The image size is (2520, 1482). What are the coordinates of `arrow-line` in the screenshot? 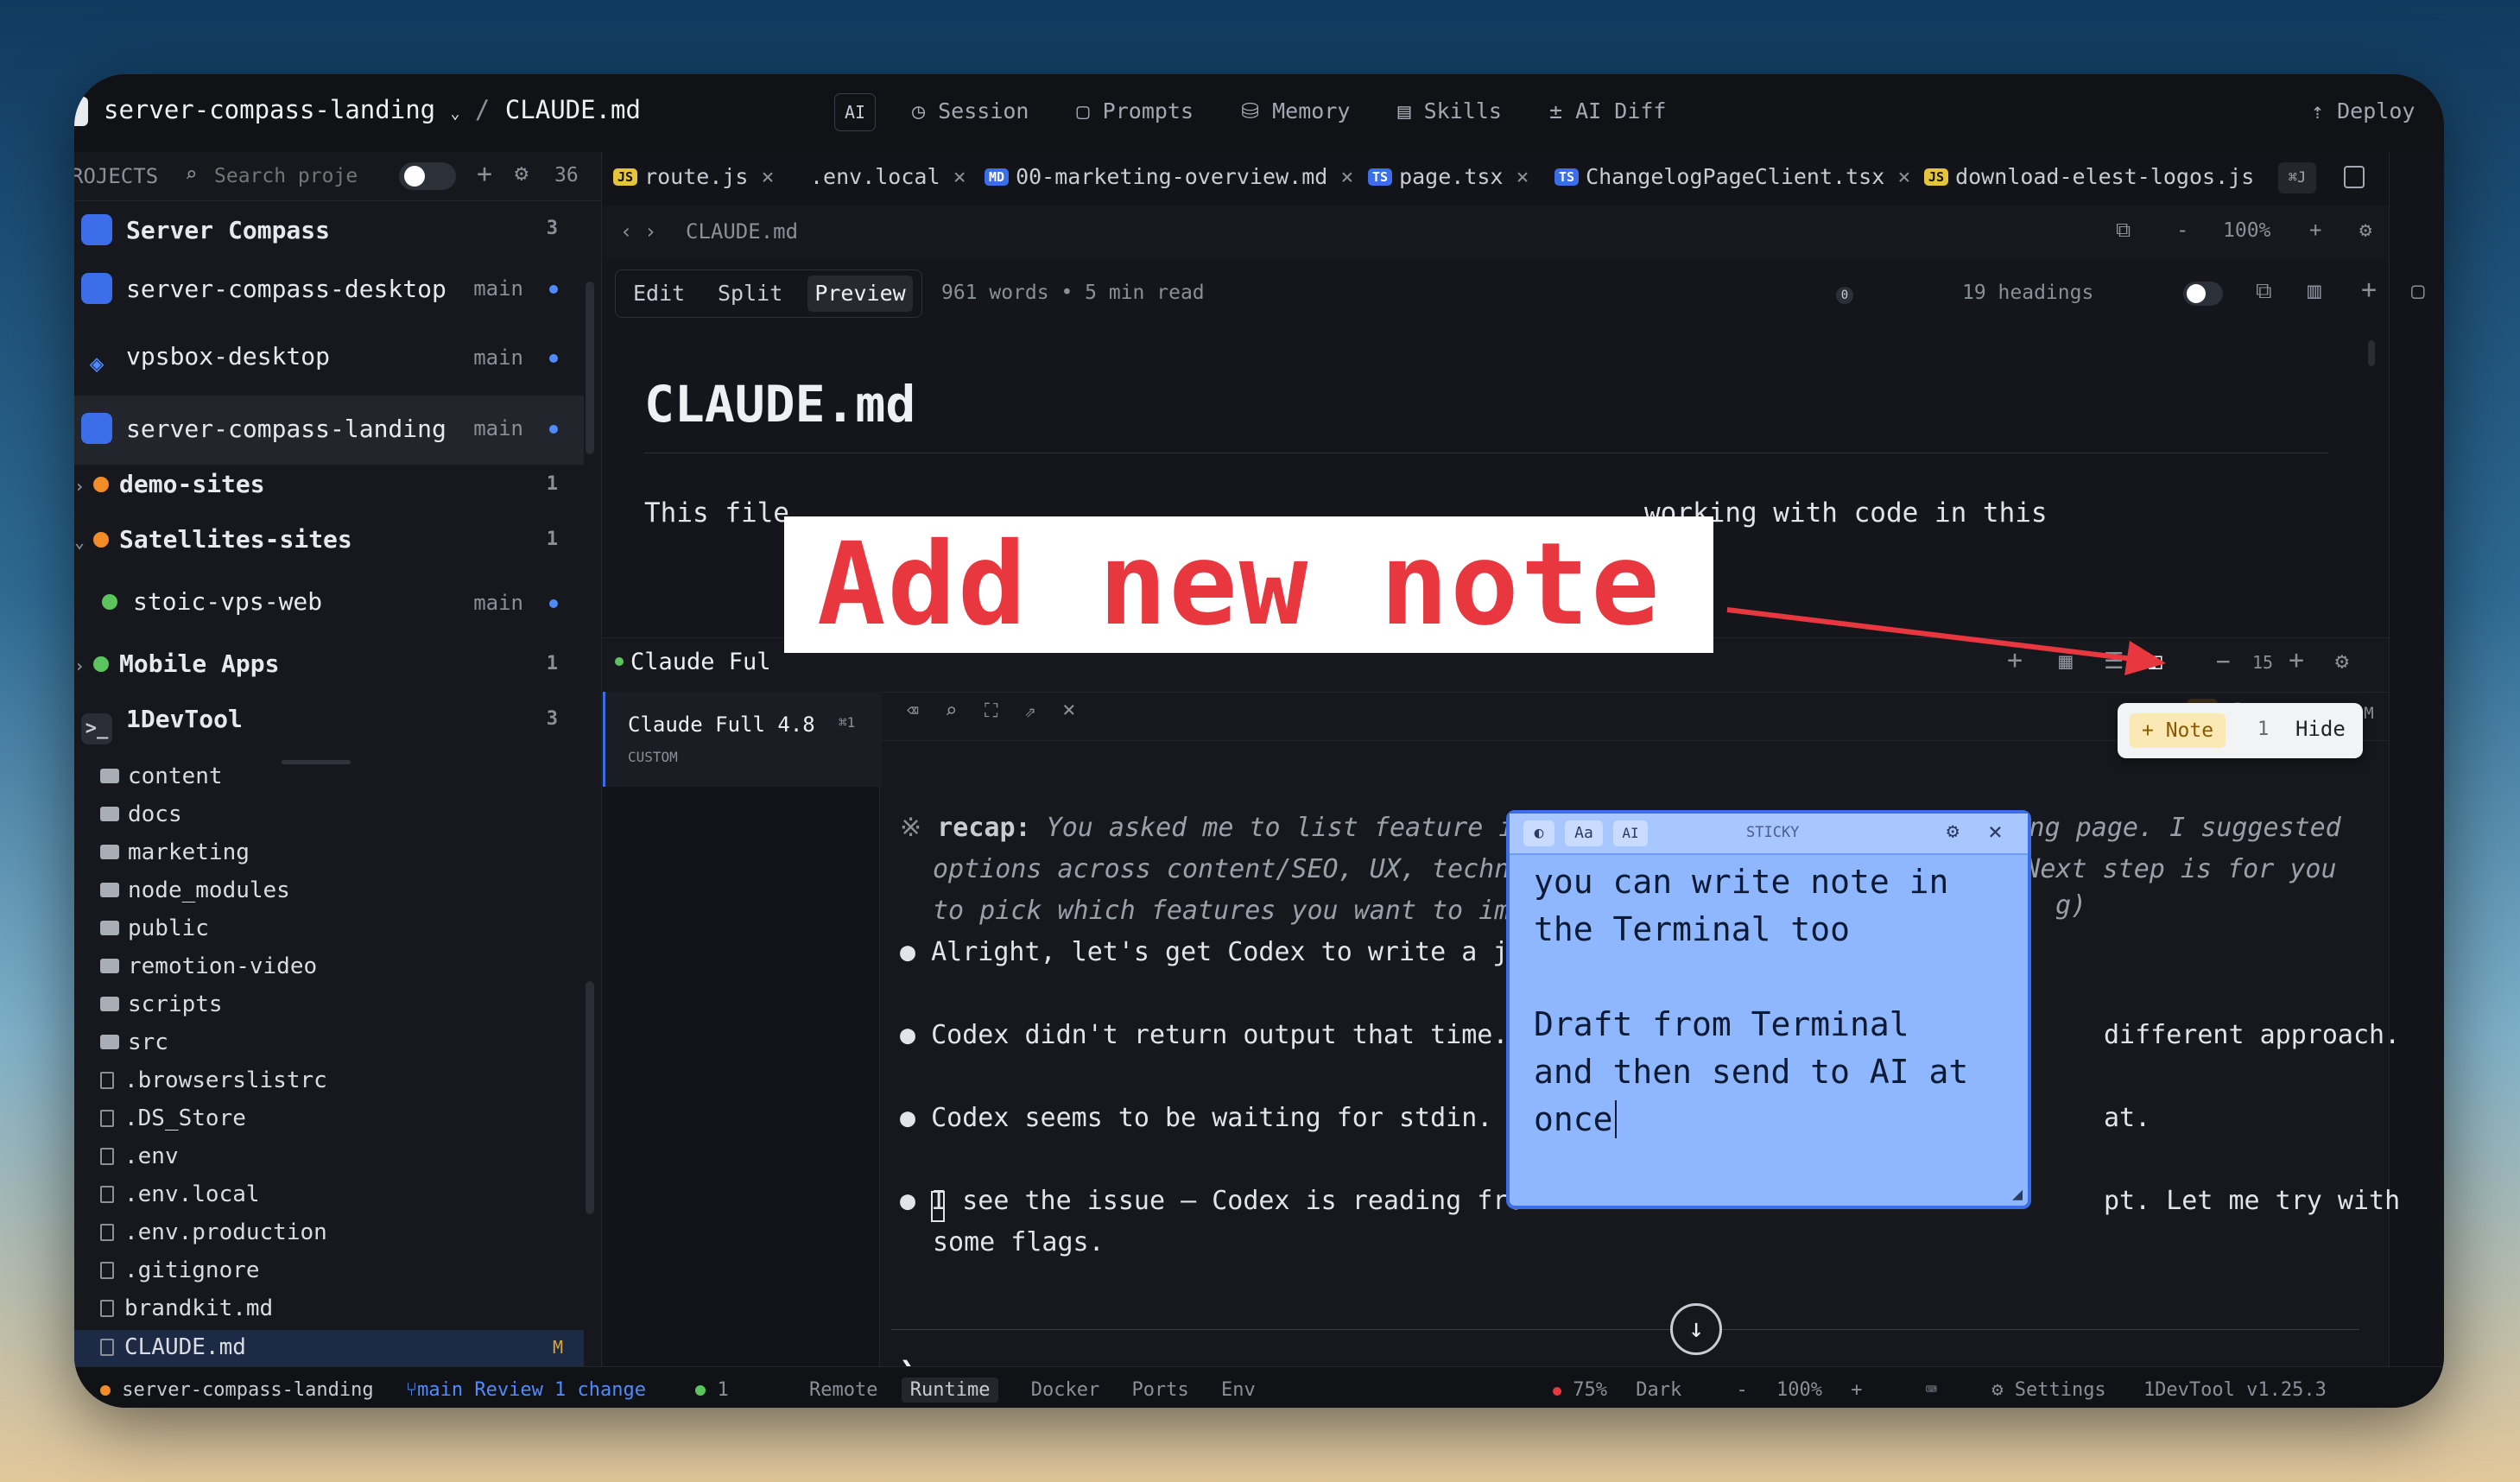 It's located at (1933, 634).